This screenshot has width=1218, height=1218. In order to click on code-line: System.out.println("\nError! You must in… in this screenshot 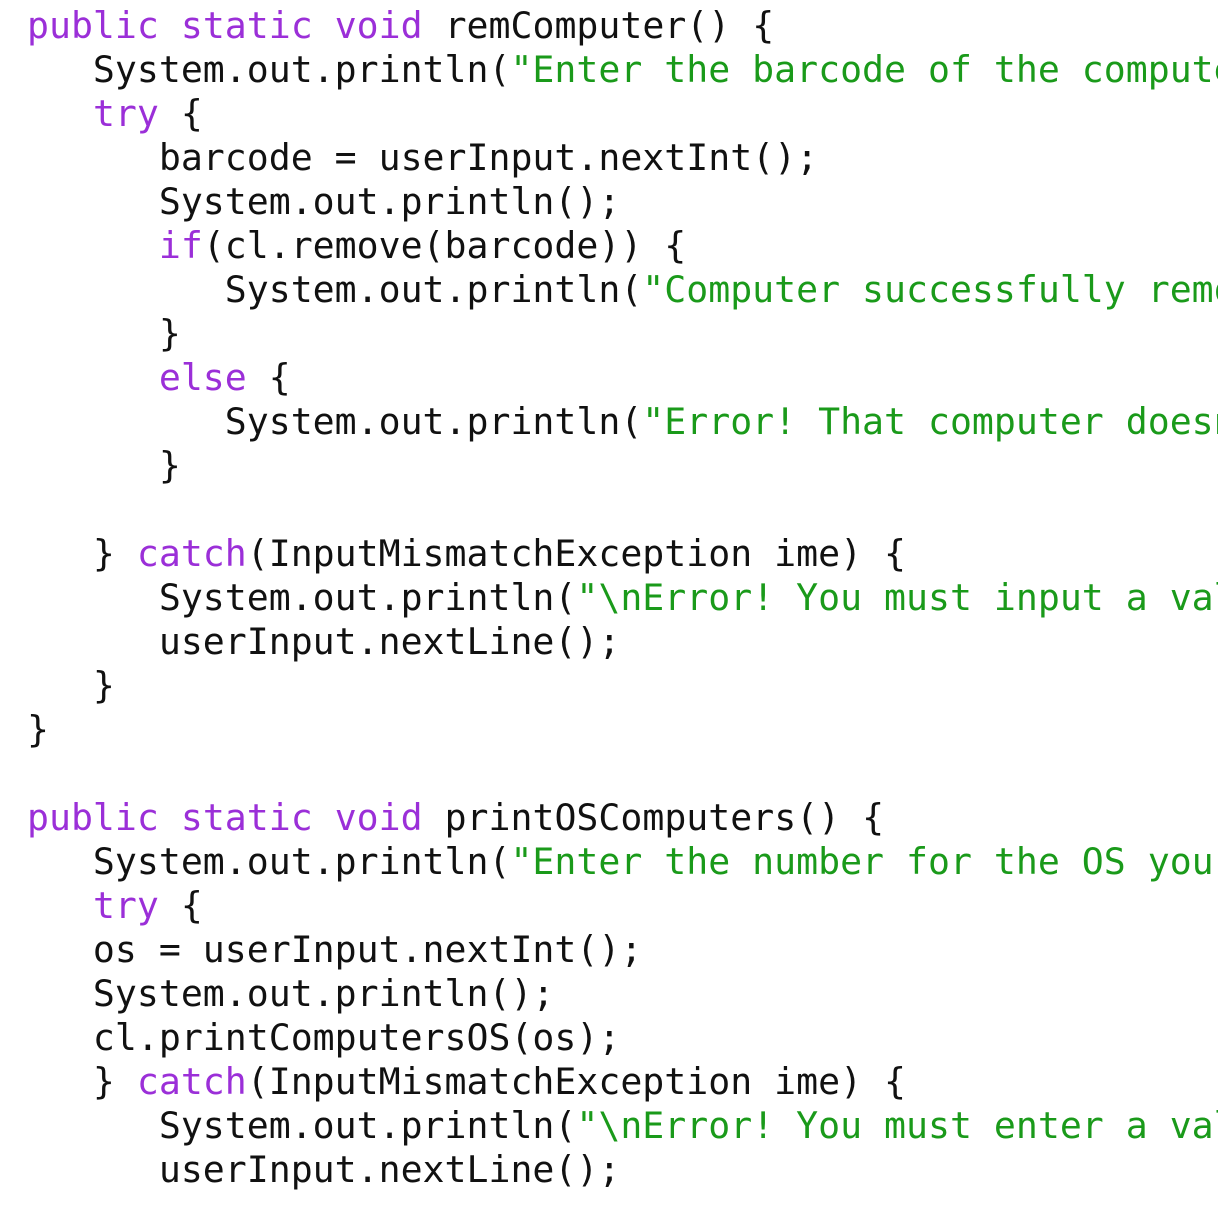, I will do `click(622, 598)`.